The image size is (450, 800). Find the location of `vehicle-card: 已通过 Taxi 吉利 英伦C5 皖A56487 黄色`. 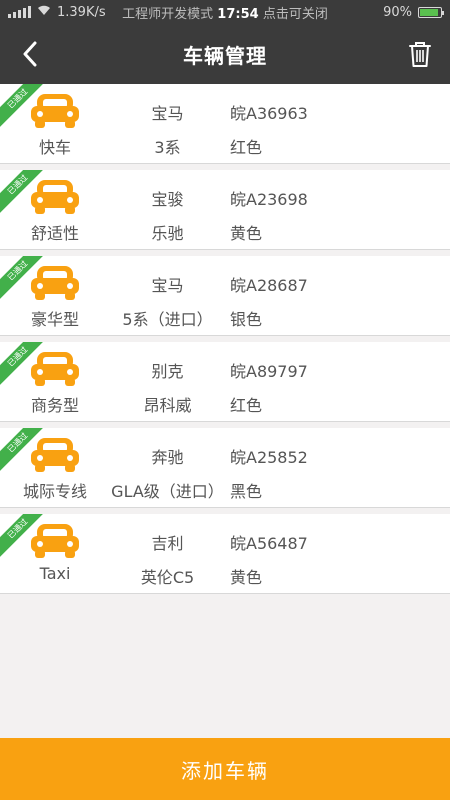

vehicle-card: 已通过 Taxi 吉利 英伦C5 皖A56487 黄色 is located at coordinates (225, 554).